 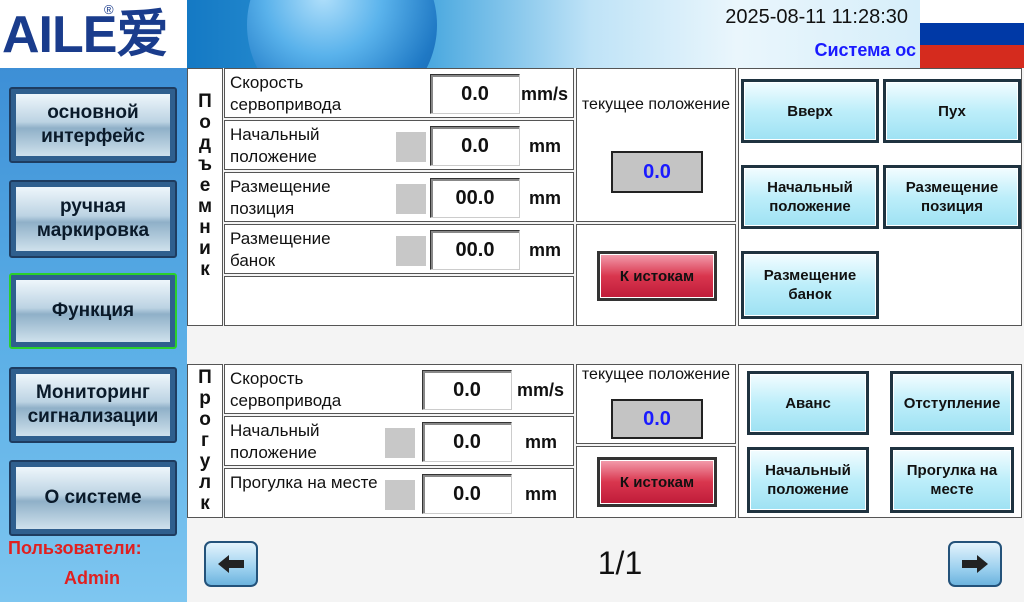 What do you see at coordinates (475, 250) in the screenshot?
I see `lifter-place-cans-input: 00.0` at bounding box center [475, 250].